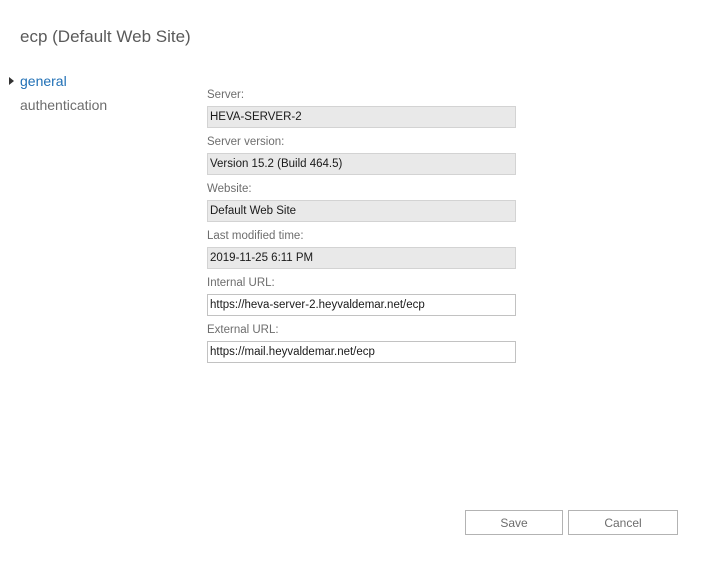 The image size is (710, 568). I want to click on external-url-label: External URL:, so click(243, 330).